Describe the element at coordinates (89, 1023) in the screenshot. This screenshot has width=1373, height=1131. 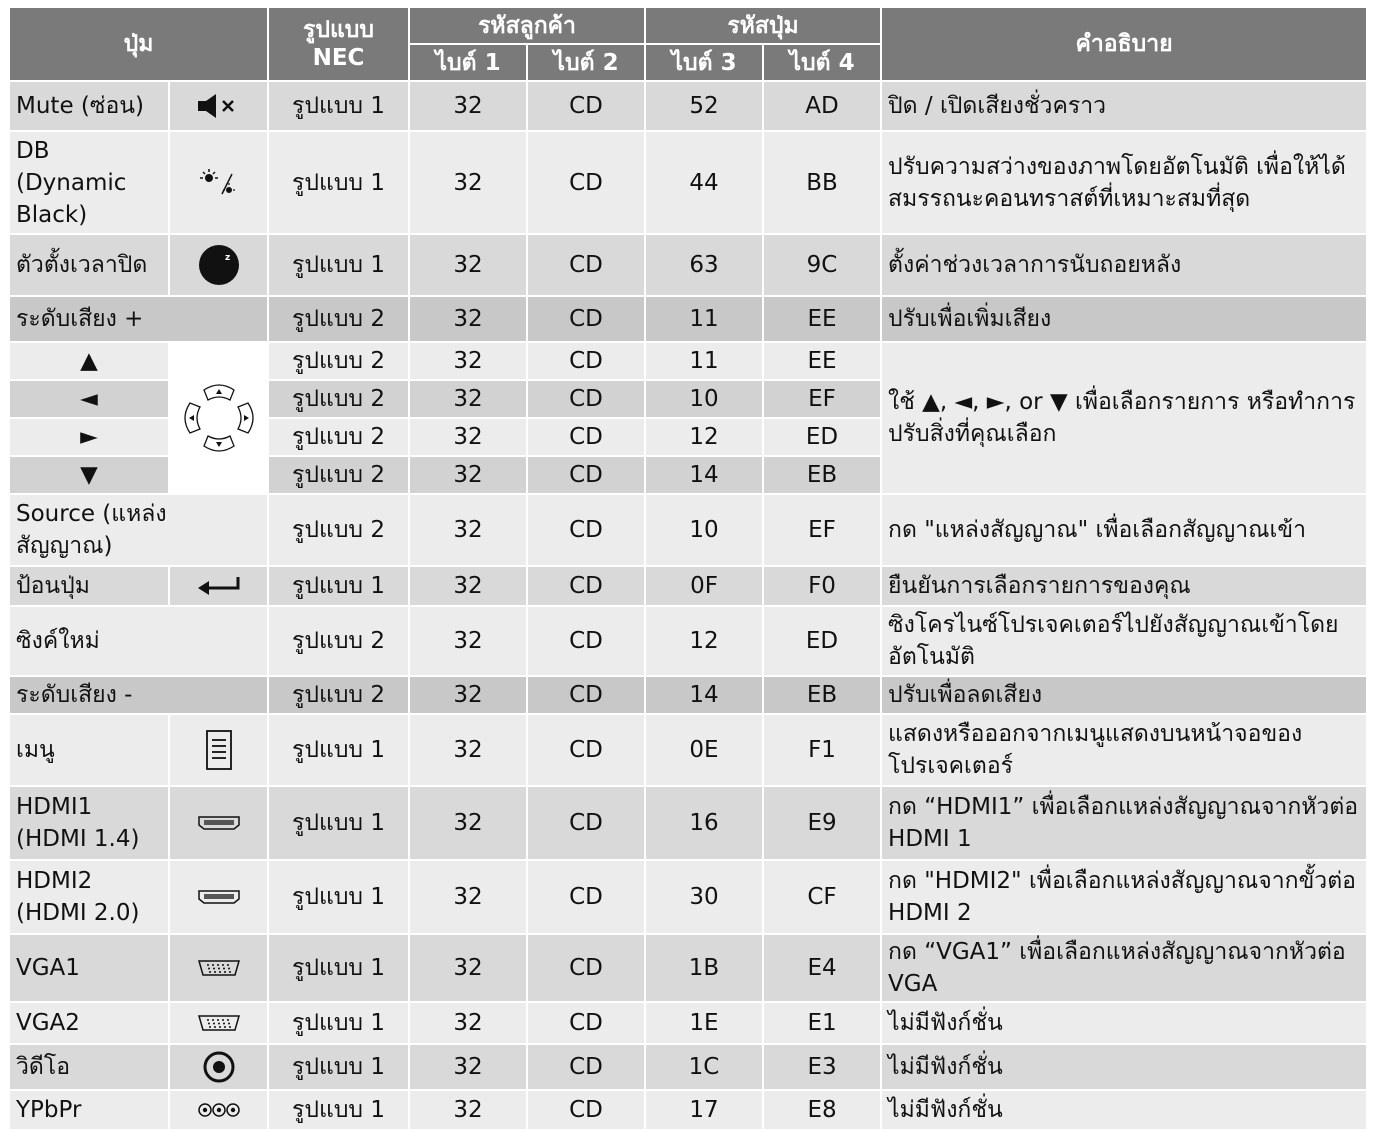
I see `button-name: VGA2` at that location.